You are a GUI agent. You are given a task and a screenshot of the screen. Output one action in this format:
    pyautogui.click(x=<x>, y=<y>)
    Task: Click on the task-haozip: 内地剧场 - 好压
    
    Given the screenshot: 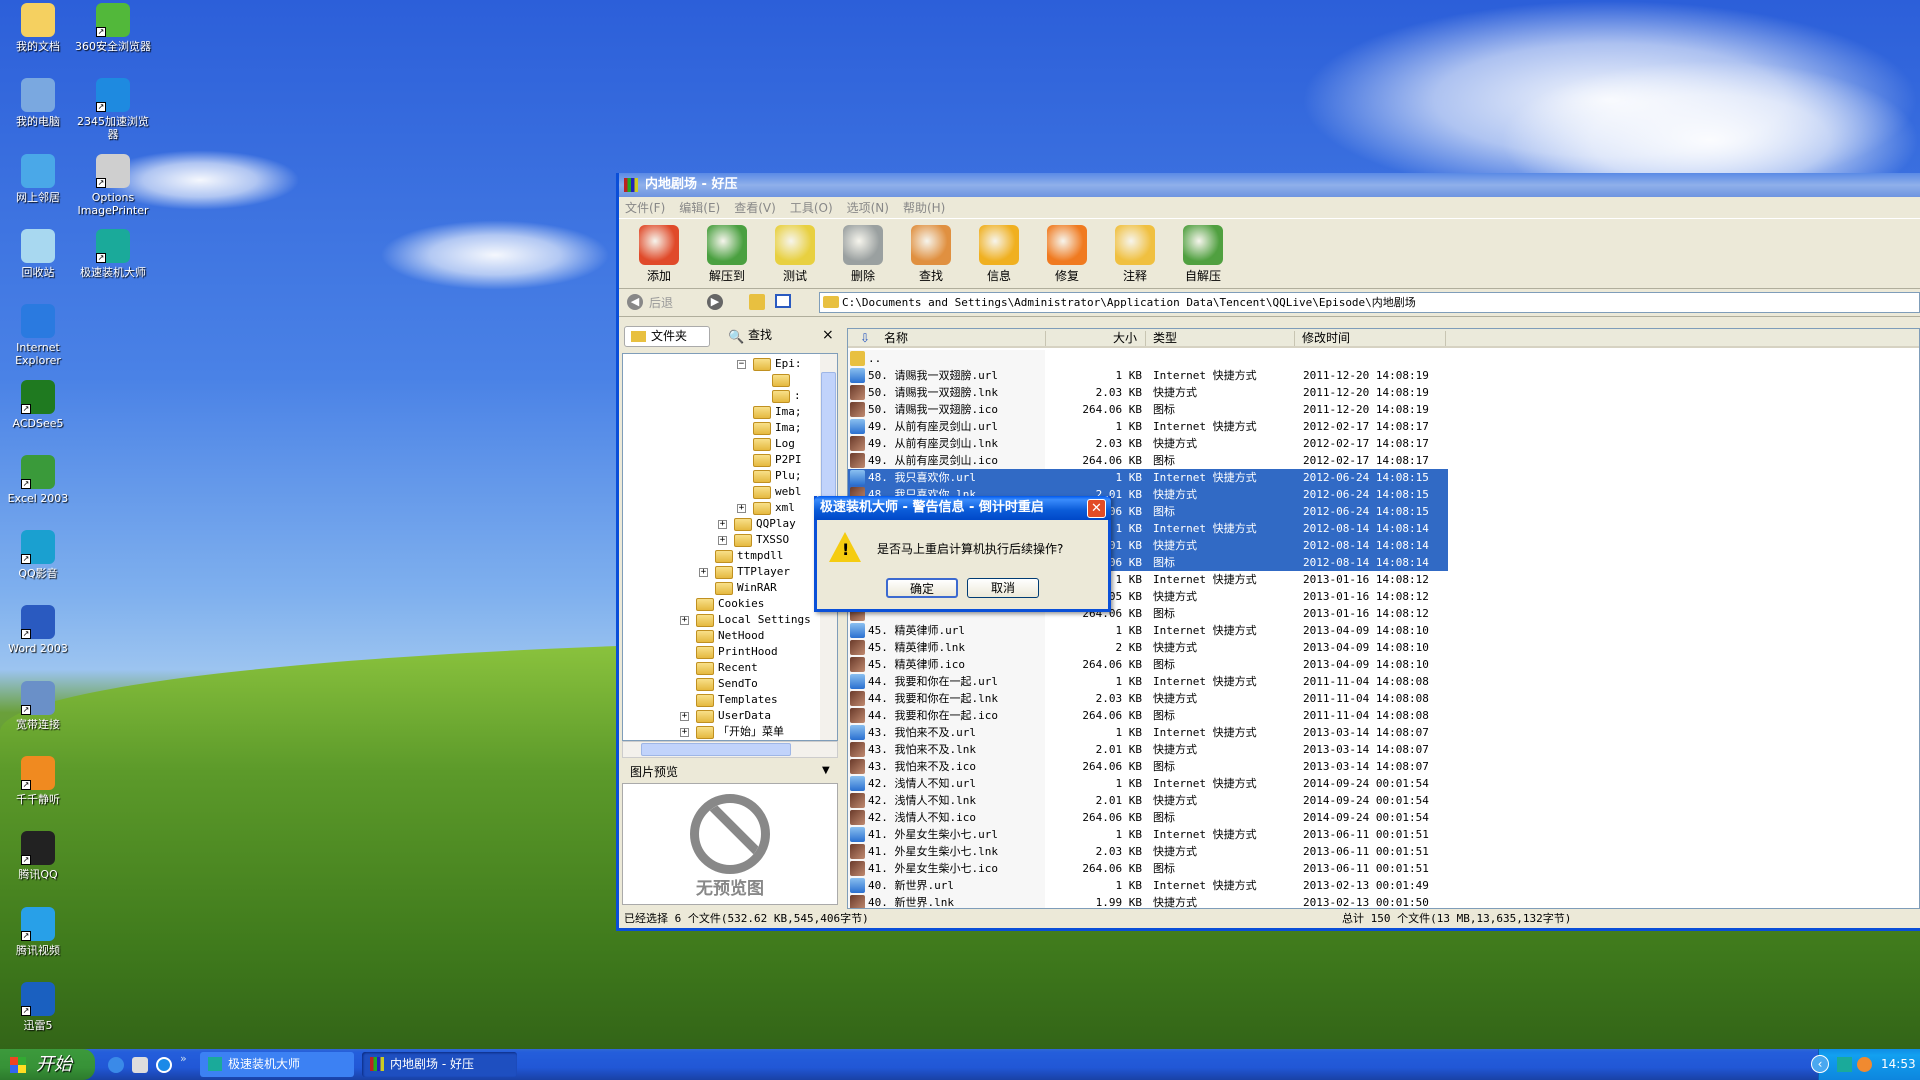 What is the action you would take?
    pyautogui.click(x=439, y=1064)
    